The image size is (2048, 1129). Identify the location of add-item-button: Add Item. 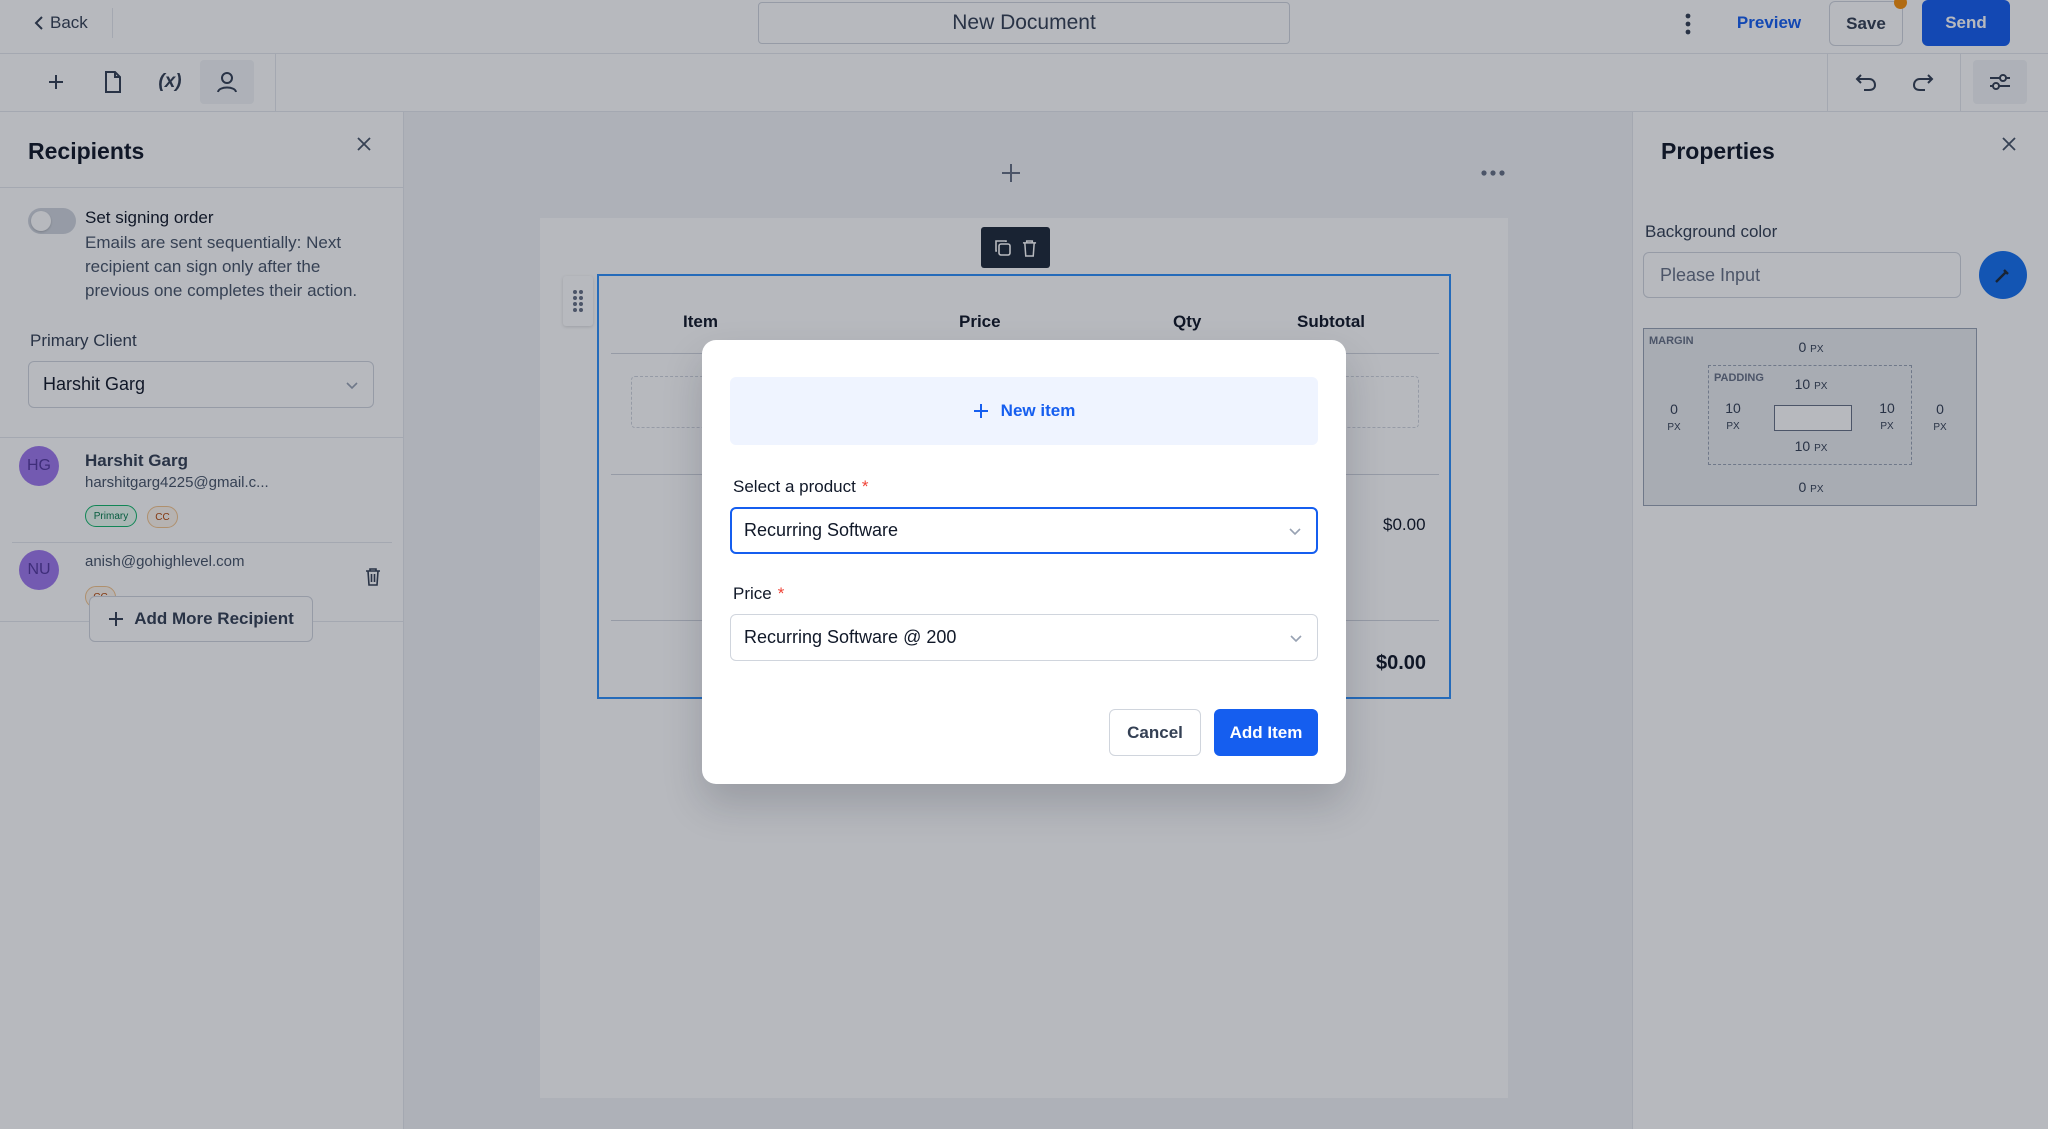
(1266, 732).